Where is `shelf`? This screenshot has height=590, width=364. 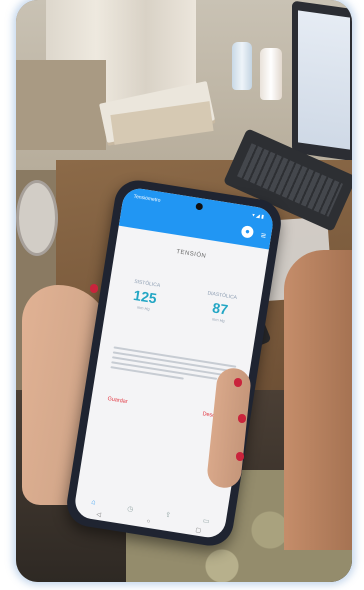
shelf is located at coordinates (61, 105).